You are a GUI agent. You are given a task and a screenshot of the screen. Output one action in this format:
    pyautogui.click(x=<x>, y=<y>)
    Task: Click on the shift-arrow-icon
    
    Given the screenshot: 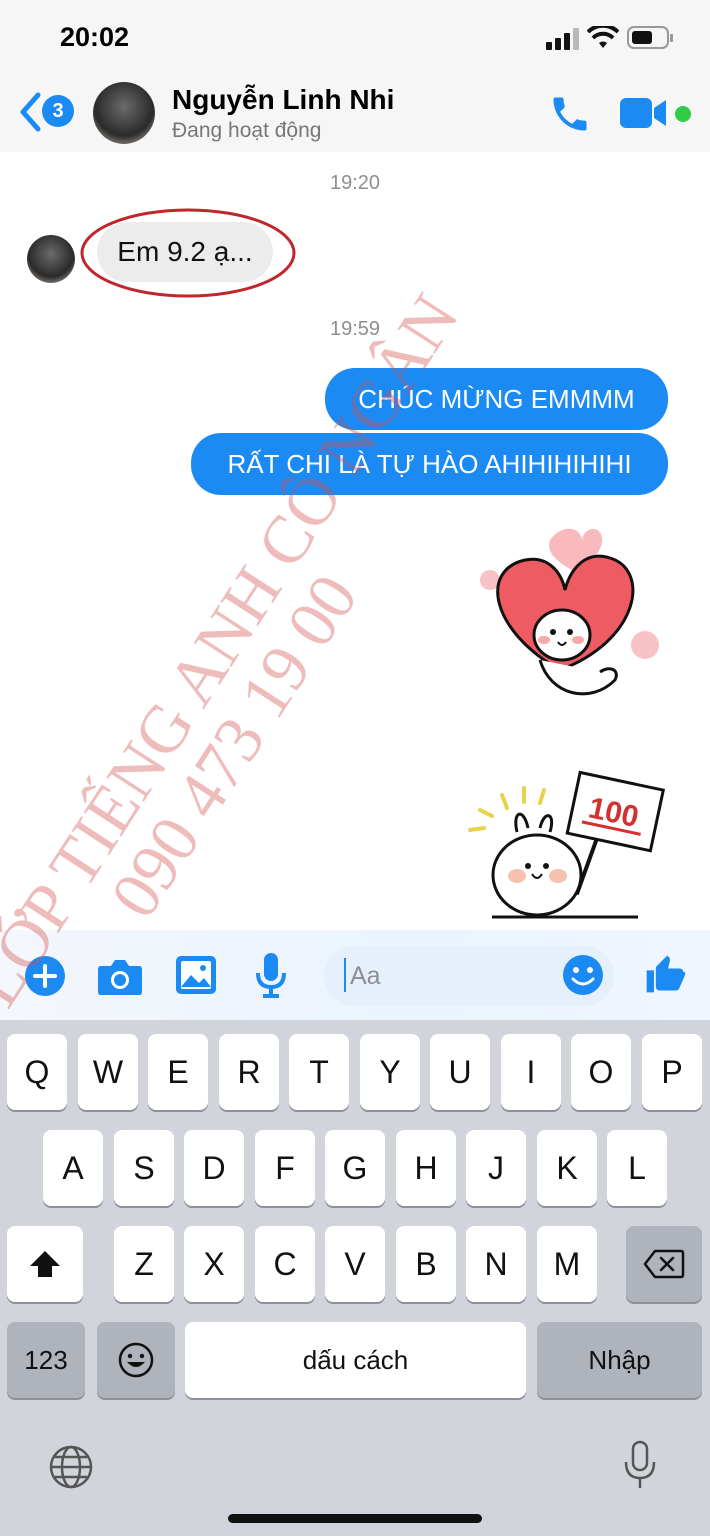 What is the action you would take?
    pyautogui.click(x=45, y=1264)
    